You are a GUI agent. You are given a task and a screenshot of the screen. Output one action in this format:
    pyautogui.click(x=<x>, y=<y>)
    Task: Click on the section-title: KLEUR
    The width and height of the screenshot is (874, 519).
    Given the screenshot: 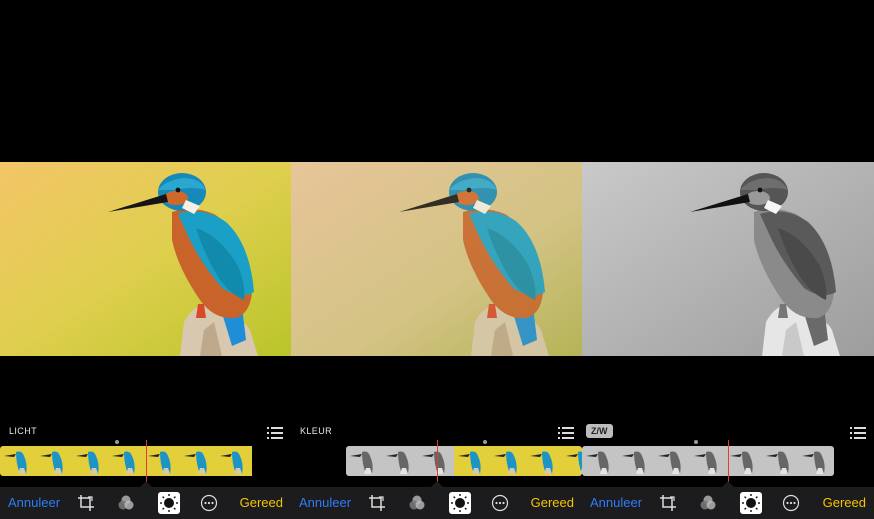 What is the action you would take?
    pyautogui.click(x=316, y=431)
    